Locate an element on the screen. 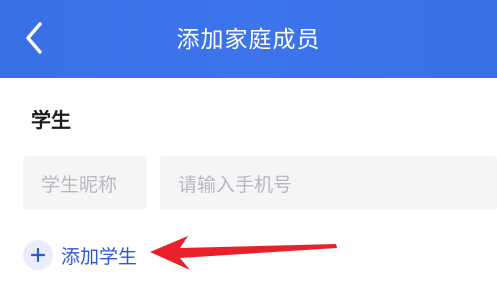 This screenshot has width=497, height=288. student-nickname-placeholder: 学生昵称 is located at coordinates (79, 184).